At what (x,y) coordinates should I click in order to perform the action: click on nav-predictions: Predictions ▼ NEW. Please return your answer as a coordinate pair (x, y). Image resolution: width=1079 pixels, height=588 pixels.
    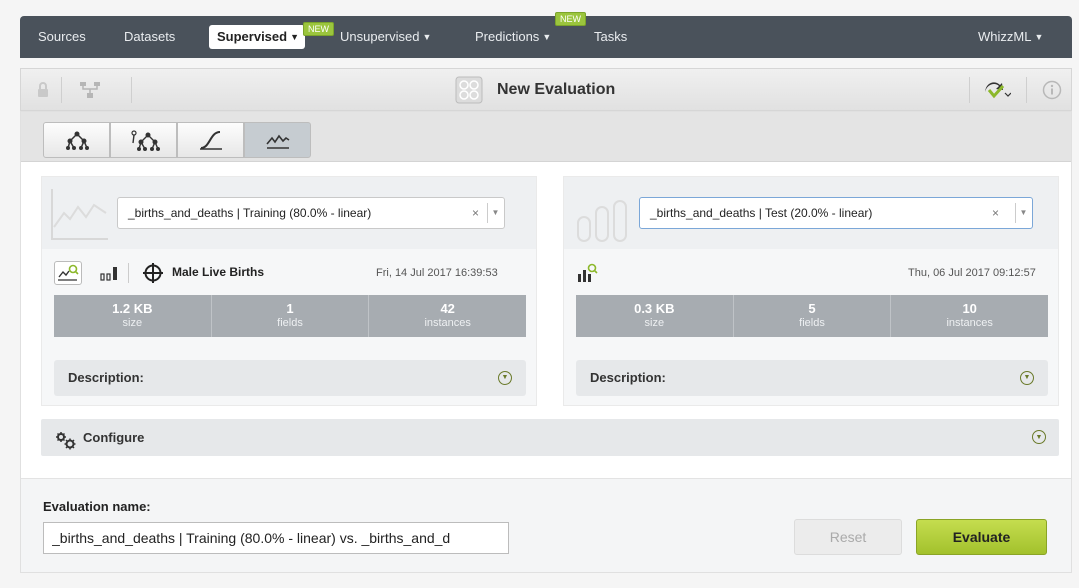
    Looking at the image, I should click on (530, 35).